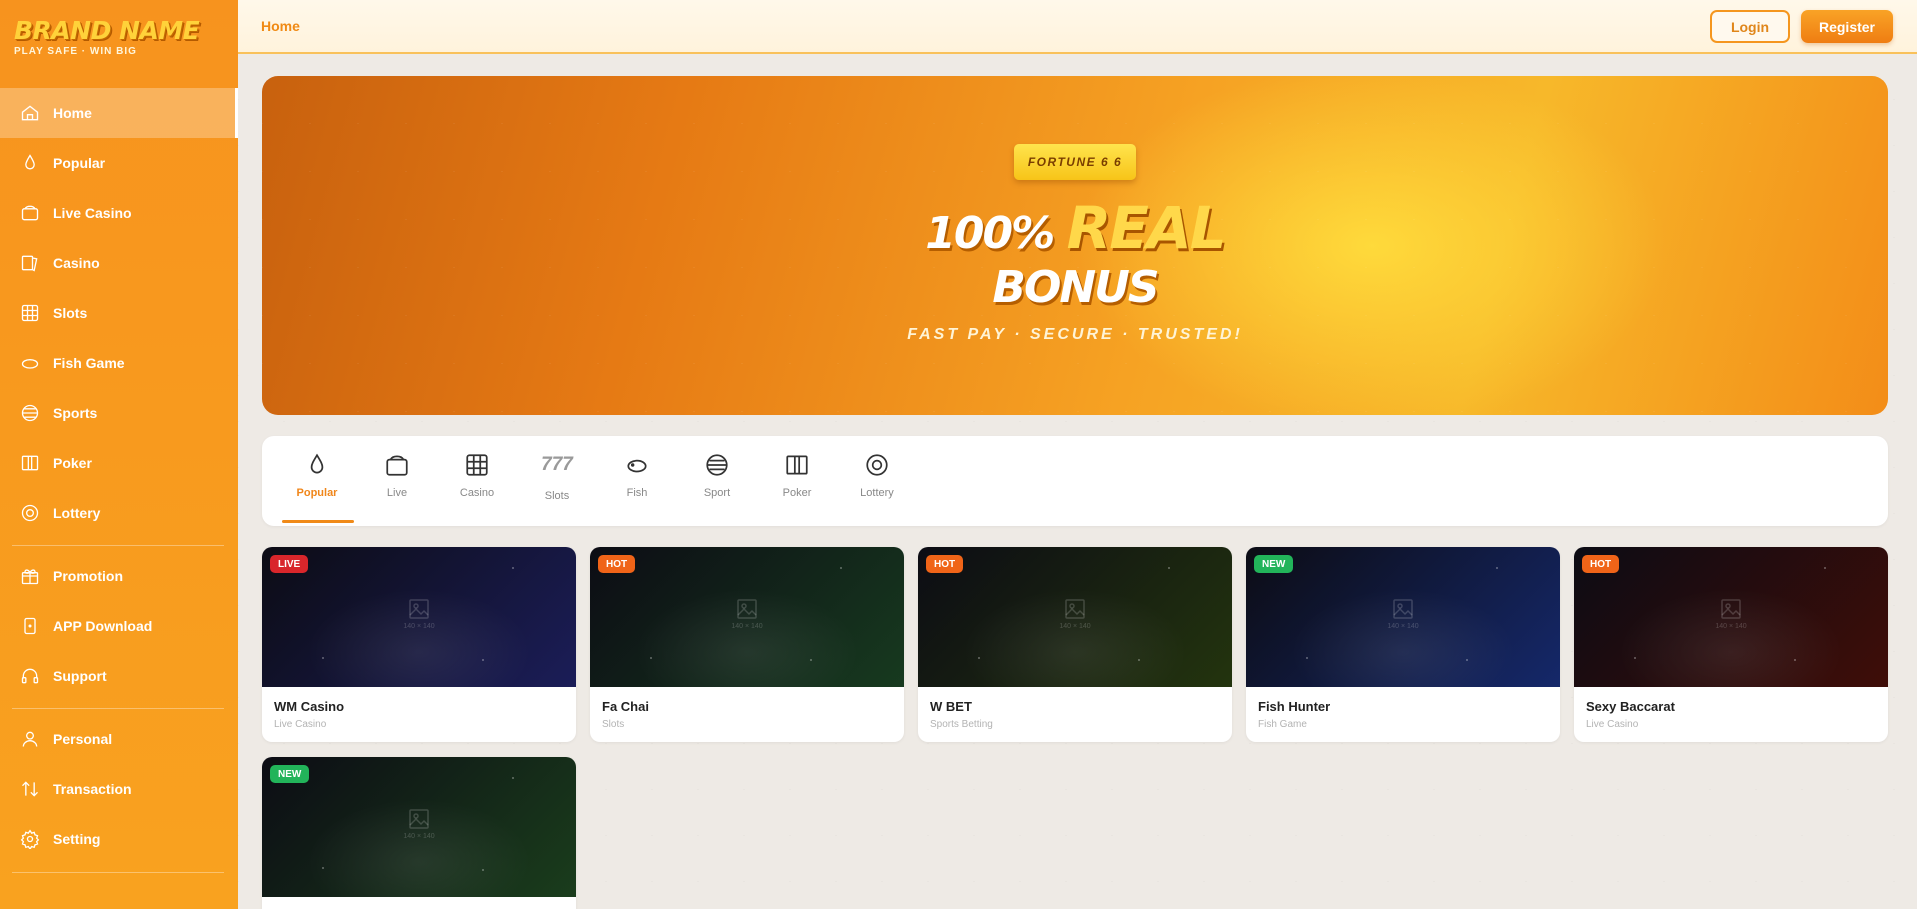 The width and height of the screenshot is (1917, 909). Describe the element at coordinates (30, 576) in the screenshot. I see `gift-icon` at that location.